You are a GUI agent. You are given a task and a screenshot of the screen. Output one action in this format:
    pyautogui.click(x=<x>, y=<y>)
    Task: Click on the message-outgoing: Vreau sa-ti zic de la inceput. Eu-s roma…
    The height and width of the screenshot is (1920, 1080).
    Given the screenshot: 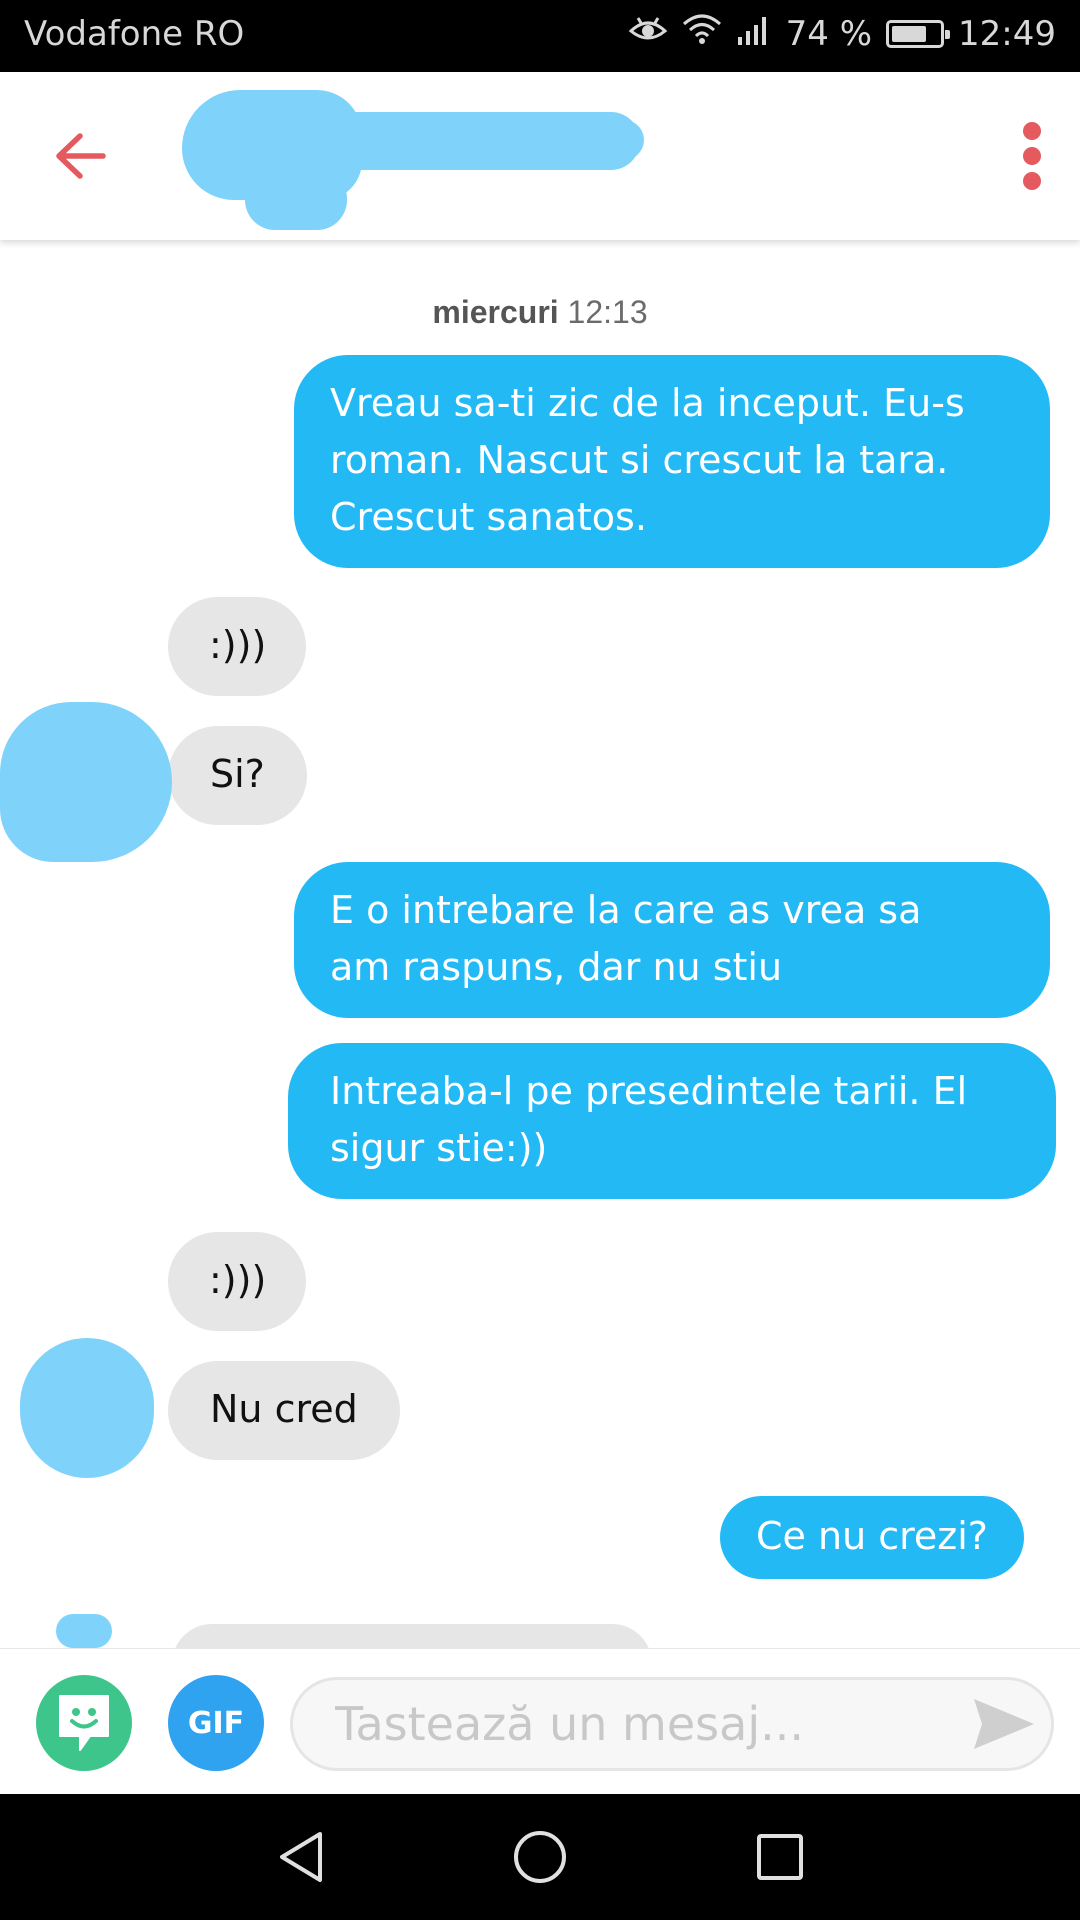 What is the action you would take?
    pyautogui.click(x=672, y=461)
    